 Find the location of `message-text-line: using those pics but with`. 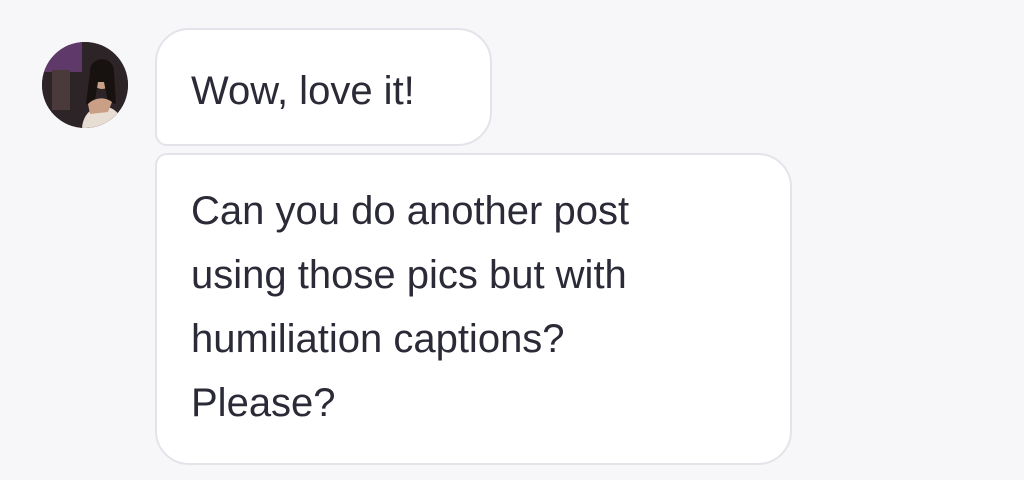

message-text-line: using those pics but with is located at coordinates (409, 275).